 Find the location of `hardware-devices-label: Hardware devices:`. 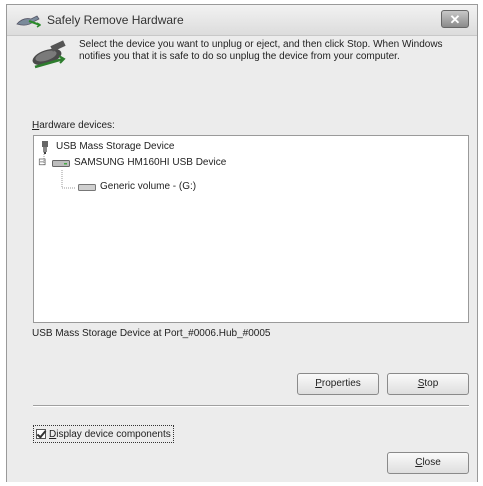

hardware-devices-label: Hardware devices: is located at coordinates (73, 125).